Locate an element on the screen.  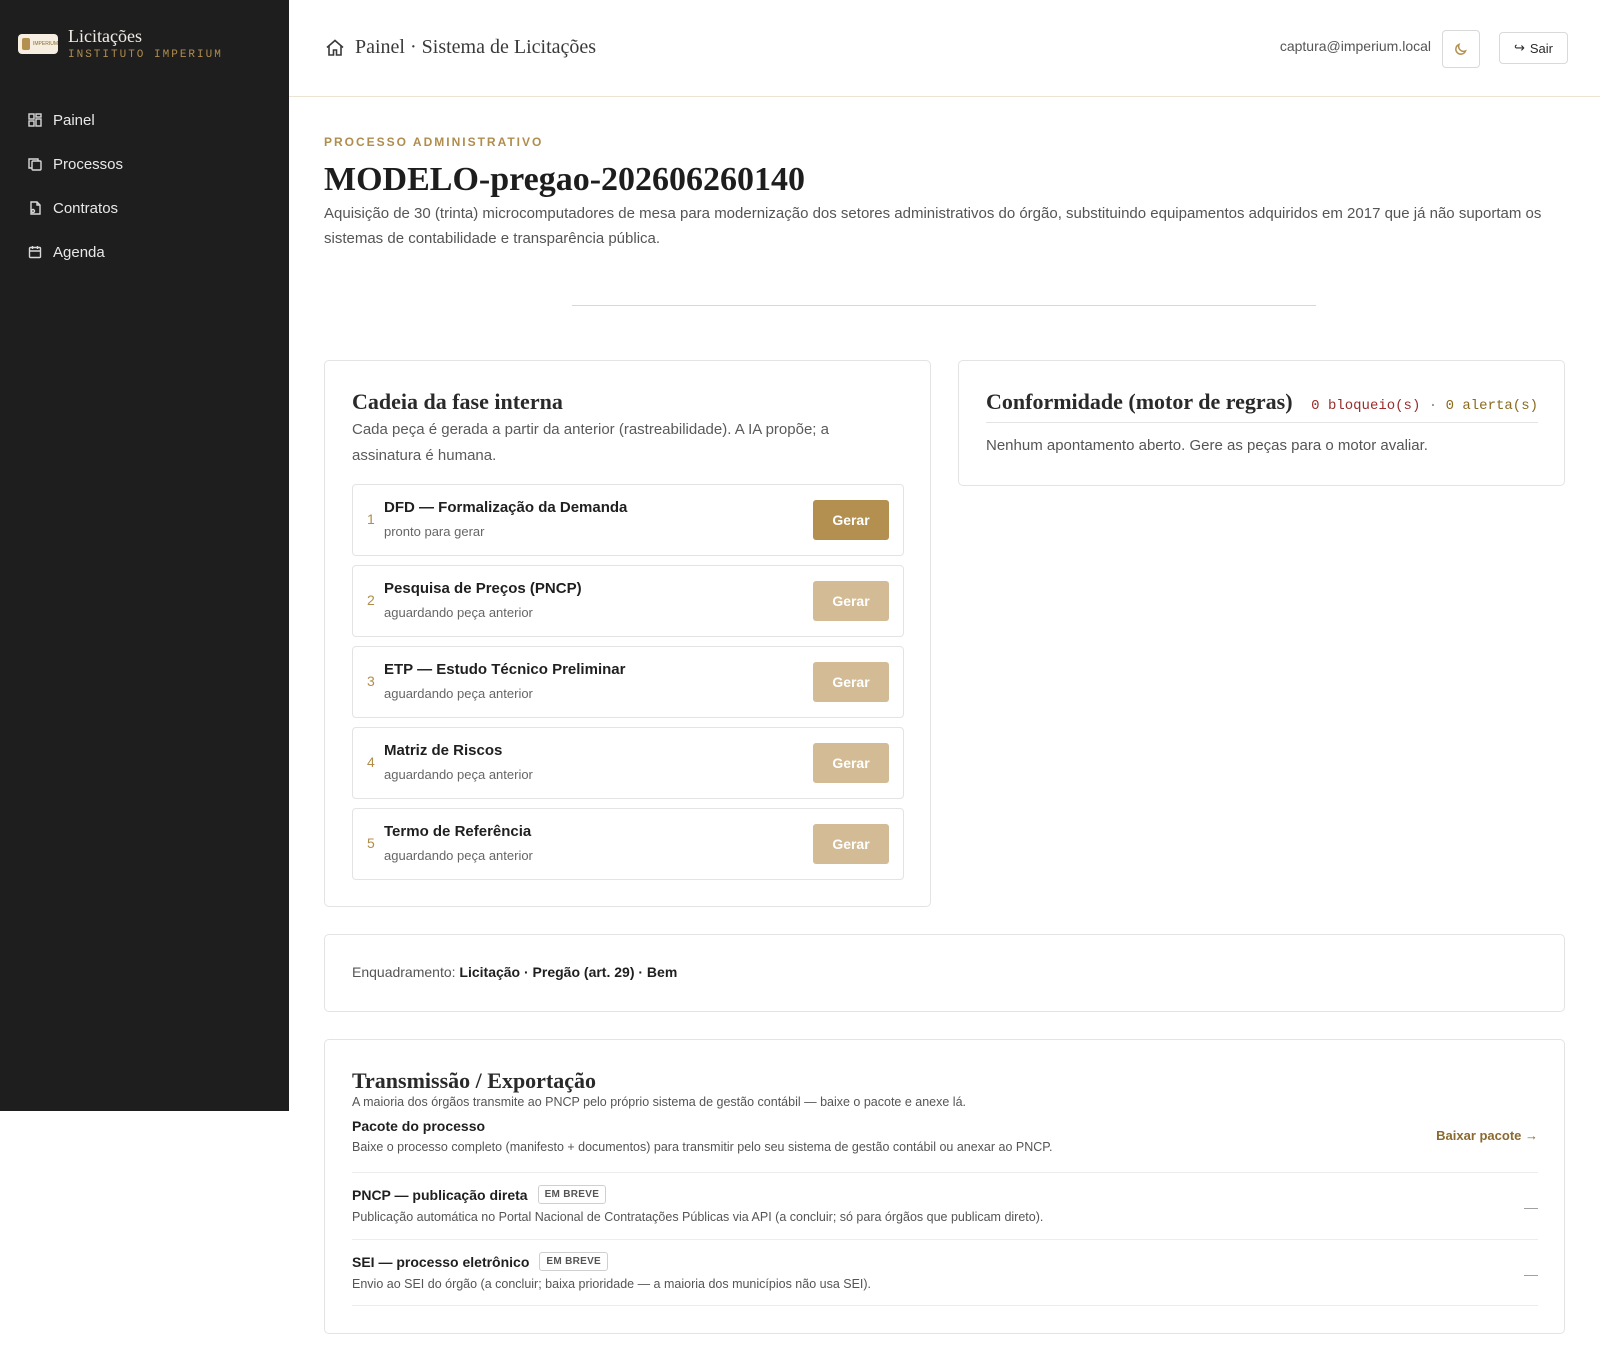
logout-button: ↪ Sair is located at coordinates (1533, 48).